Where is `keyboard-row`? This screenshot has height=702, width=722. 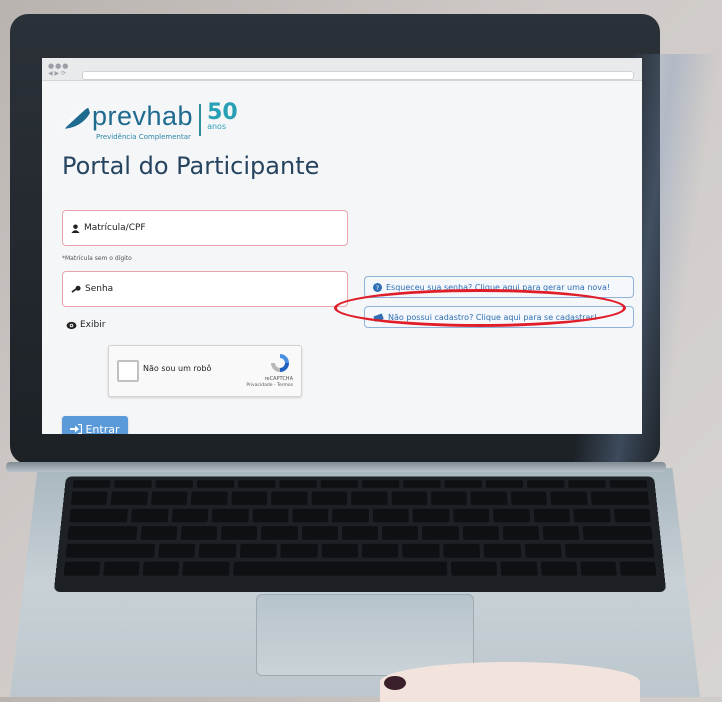
keyboard-row is located at coordinates (360, 533).